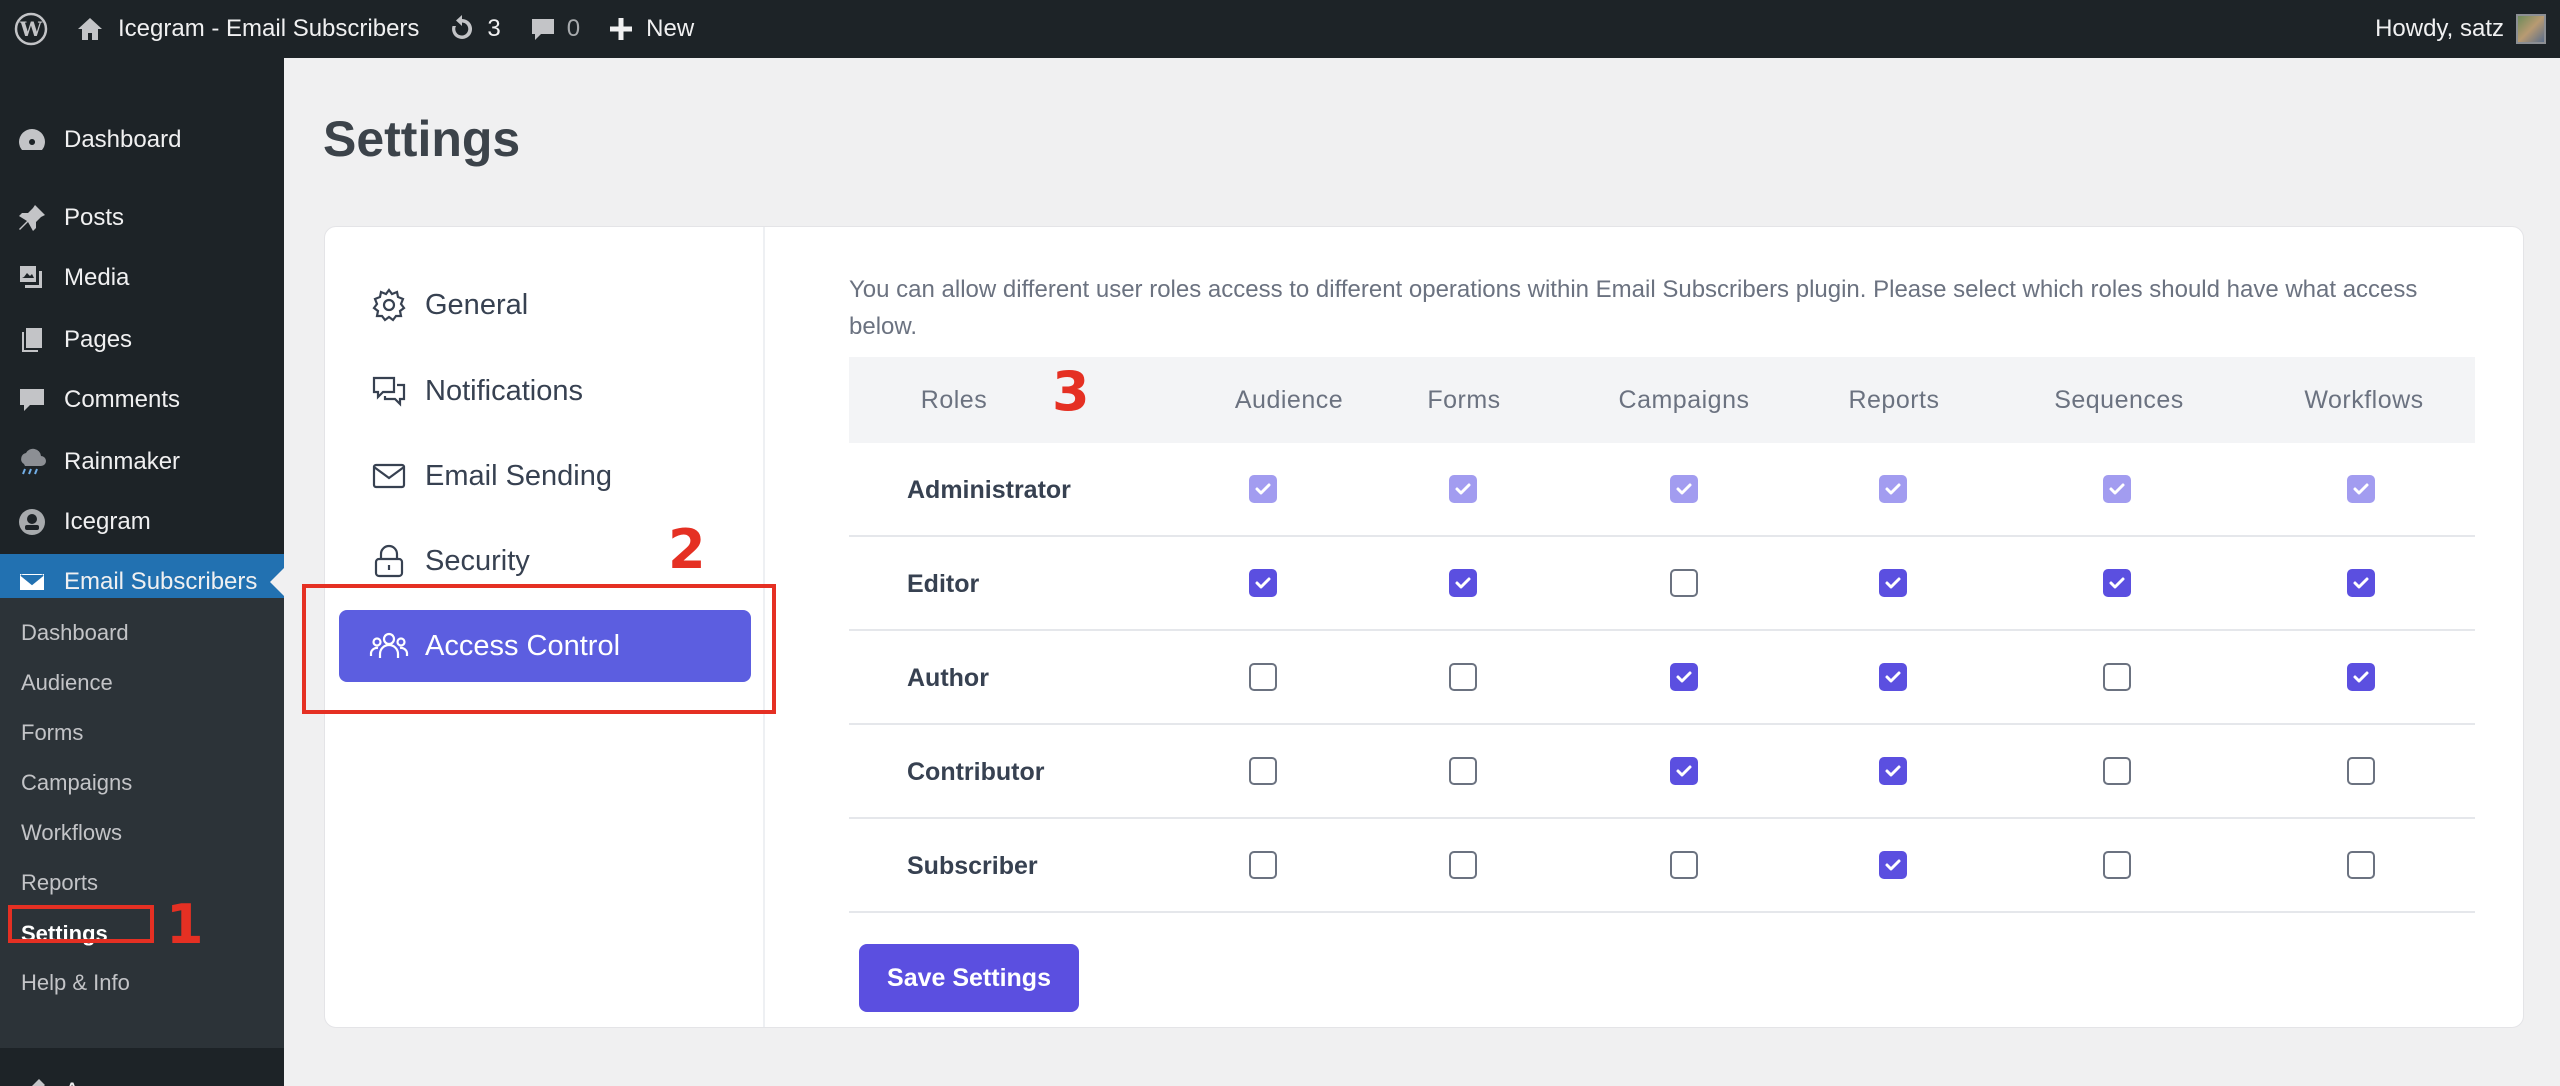 This screenshot has width=2560, height=1086. Describe the element at coordinates (545, 476) in the screenshot. I see `settings-nav-email-sending: Email Sending` at that location.